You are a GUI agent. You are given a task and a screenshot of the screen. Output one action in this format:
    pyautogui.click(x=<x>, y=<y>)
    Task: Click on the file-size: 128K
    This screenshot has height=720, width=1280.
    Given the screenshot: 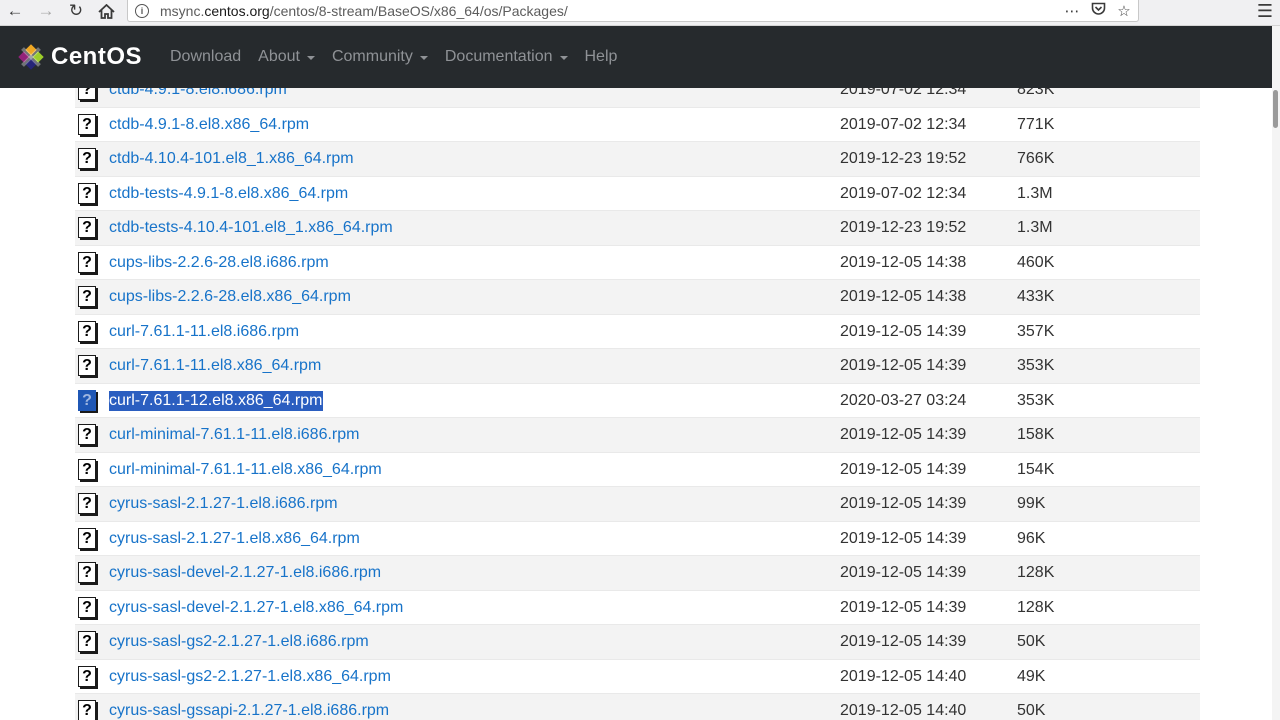 What is the action you would take?
    pyautogui.click(x=1036, y=607)
    